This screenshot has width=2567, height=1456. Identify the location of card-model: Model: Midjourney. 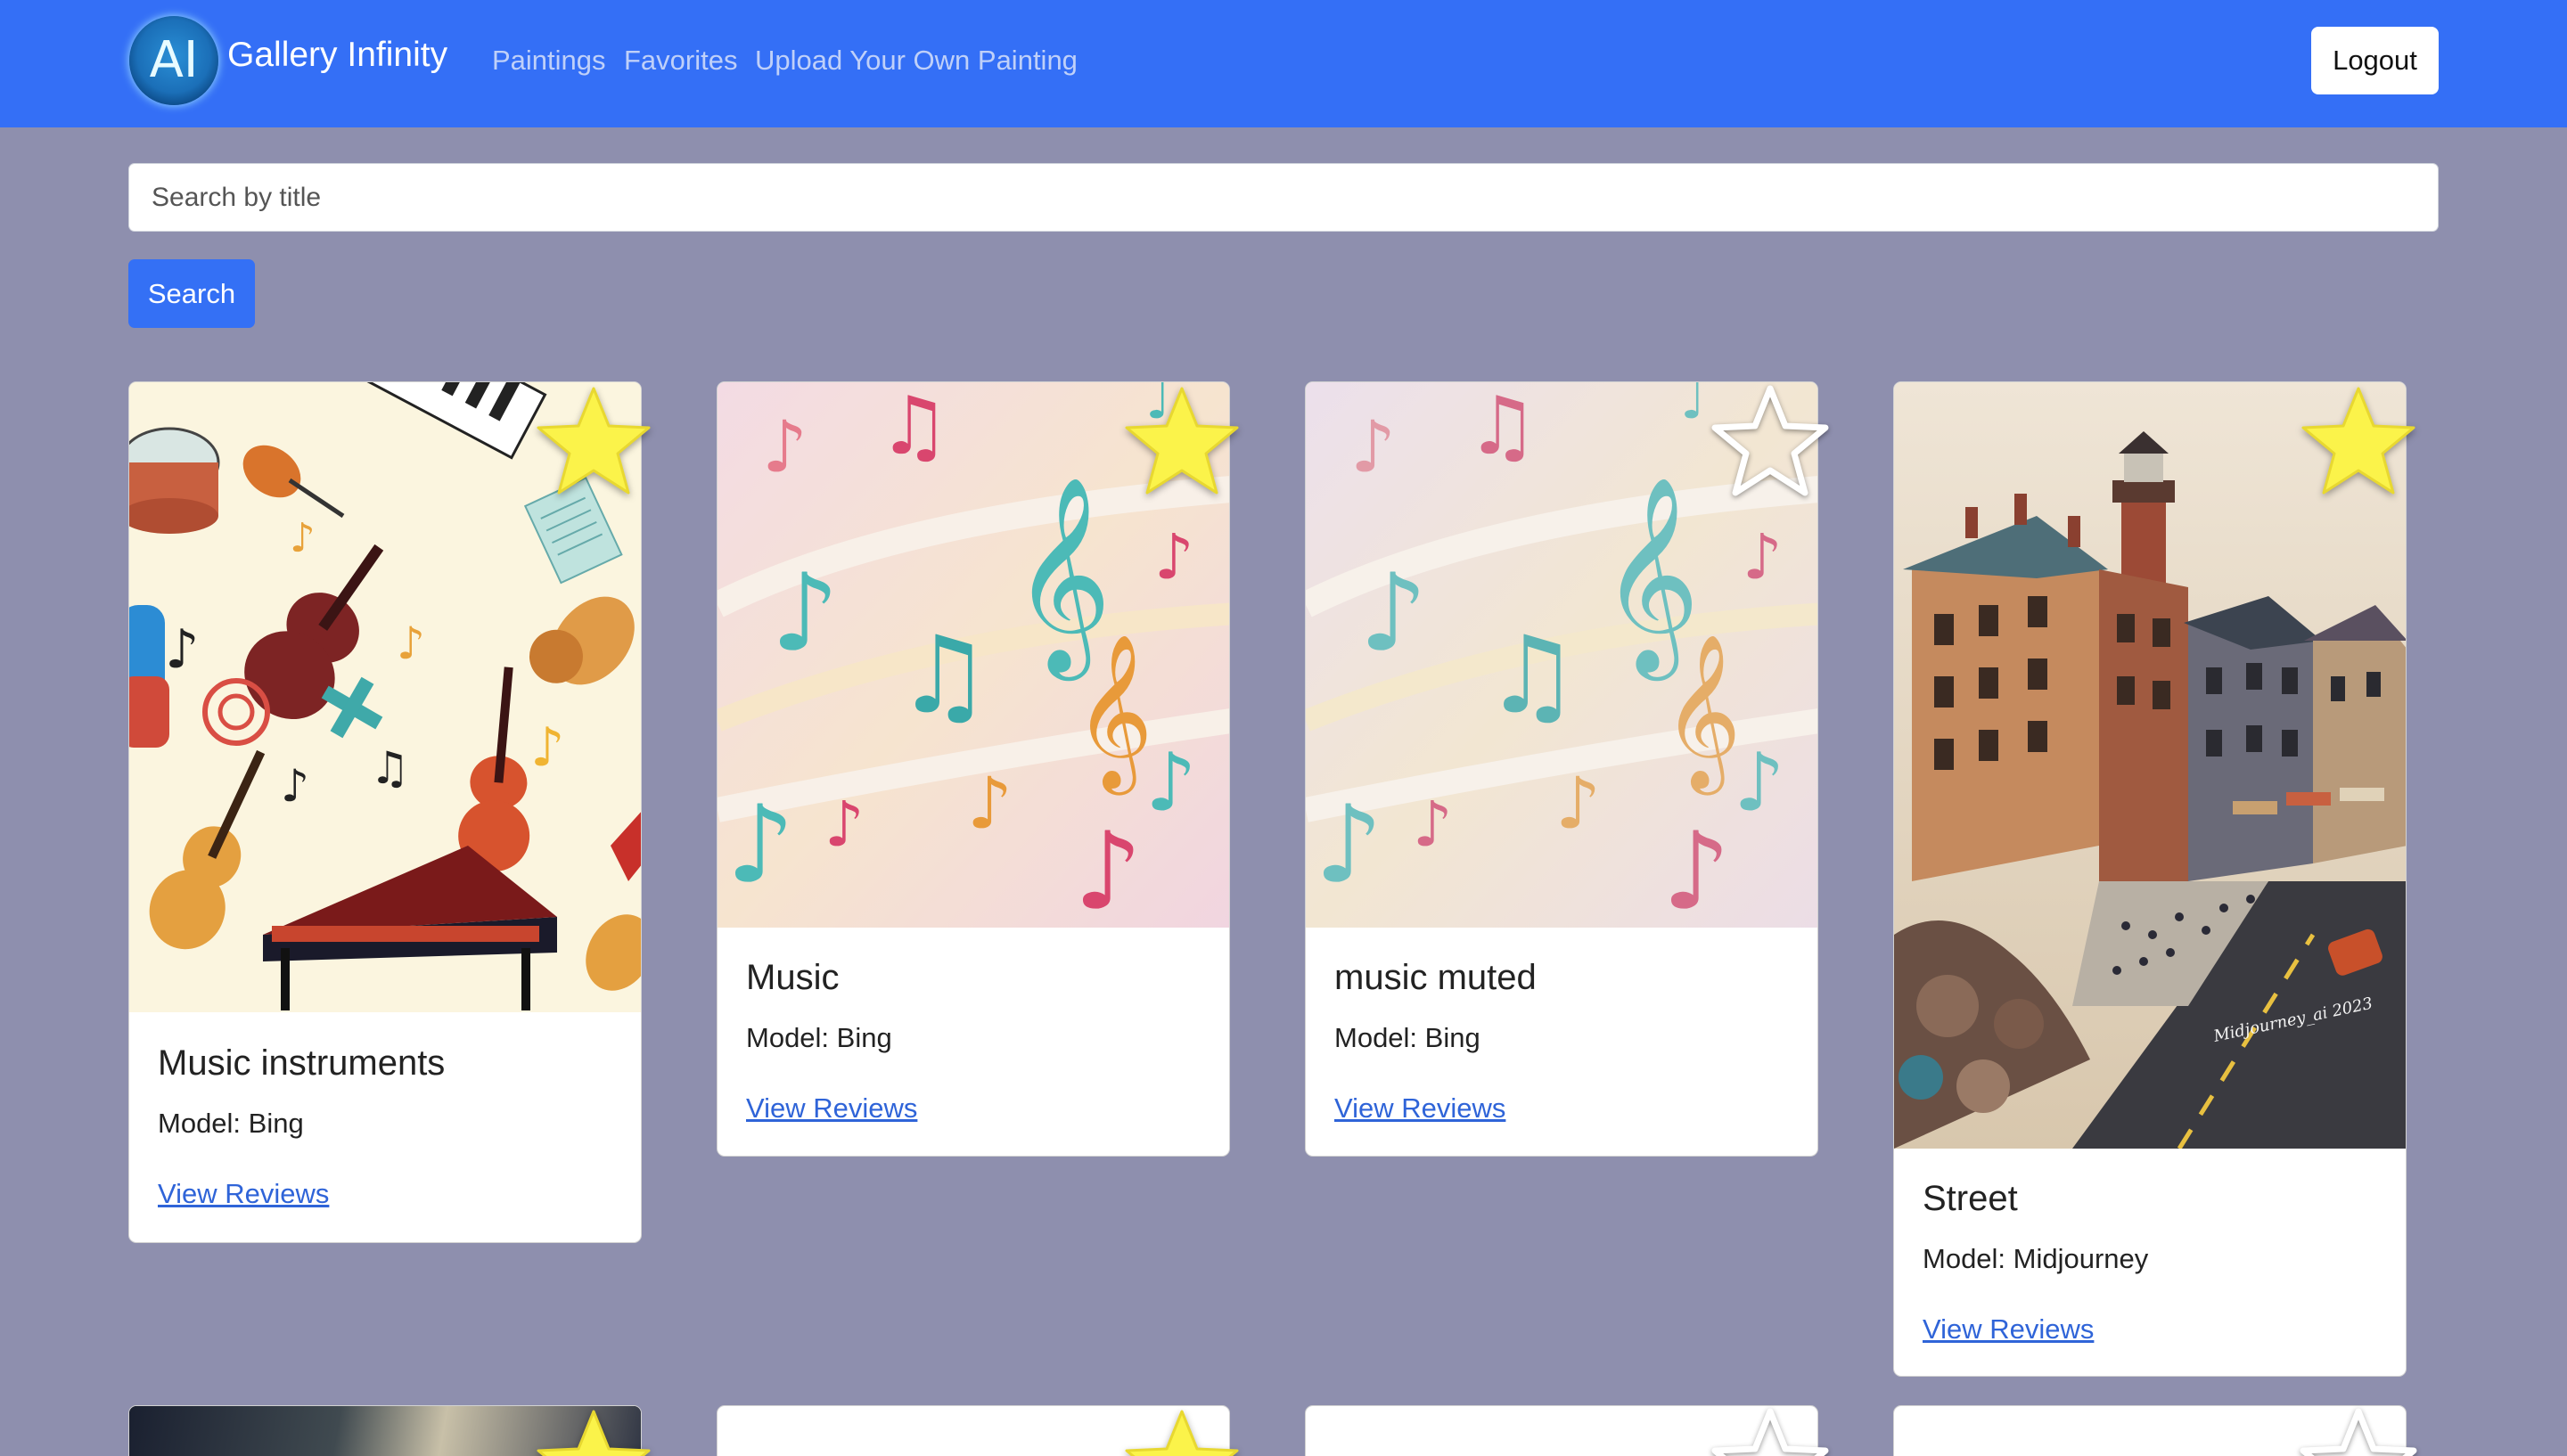
(2036, 1259).